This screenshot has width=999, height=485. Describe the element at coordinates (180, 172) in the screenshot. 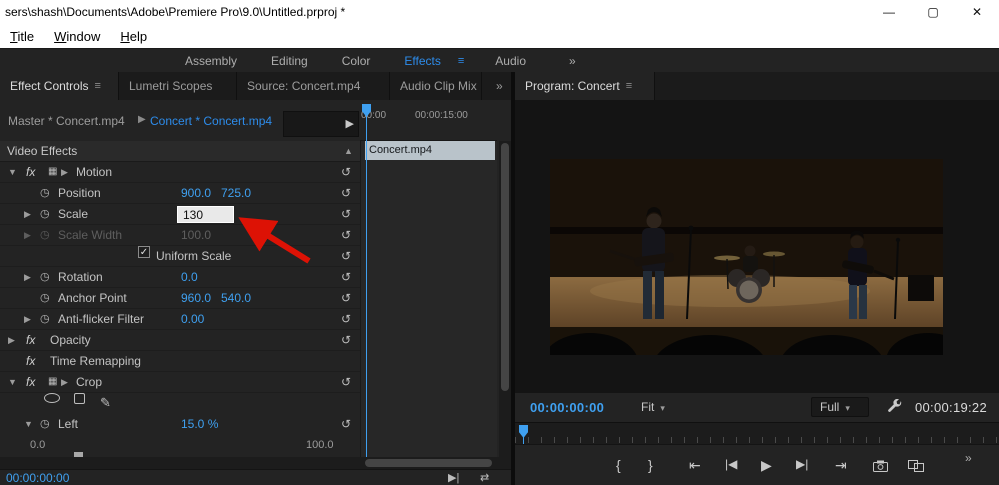

I see `effect-row-motion: ▼ fx ▦ ▶ Motion ↺` at that location.